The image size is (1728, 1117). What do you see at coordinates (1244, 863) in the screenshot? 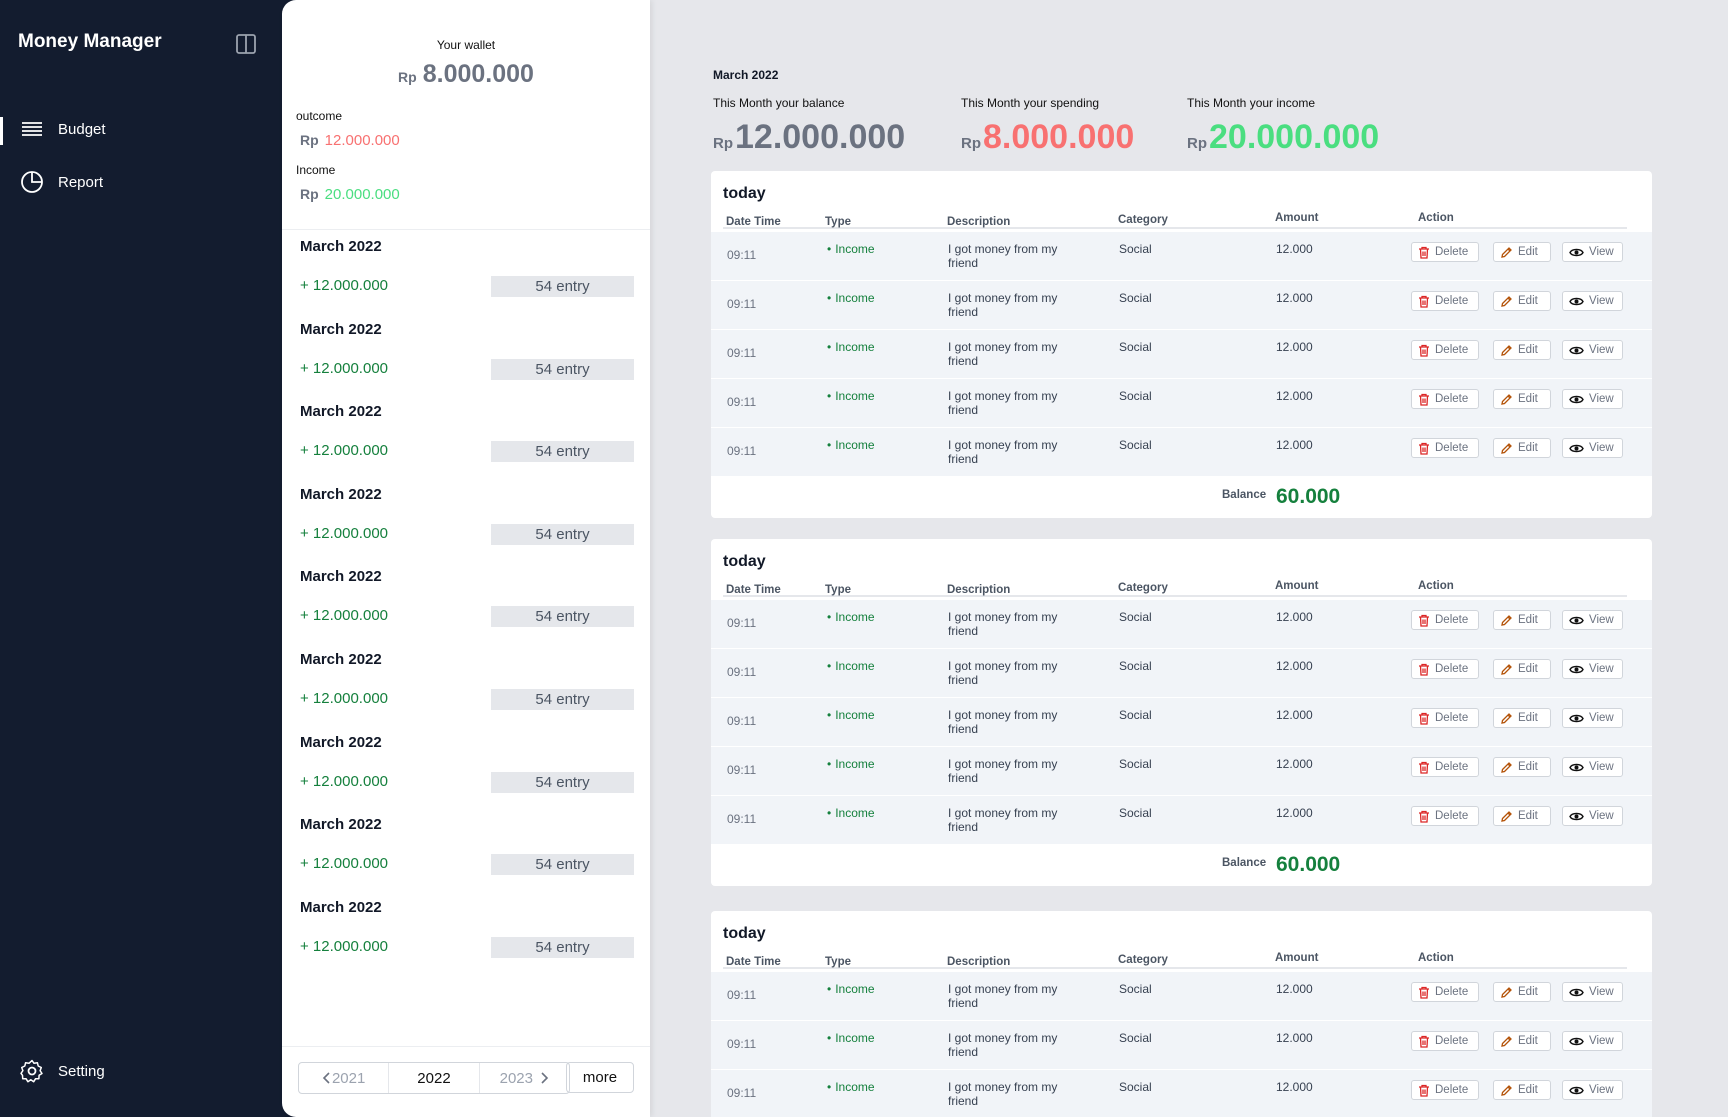
I see `balance-label: Balance` at bounding box center [1244, 863].